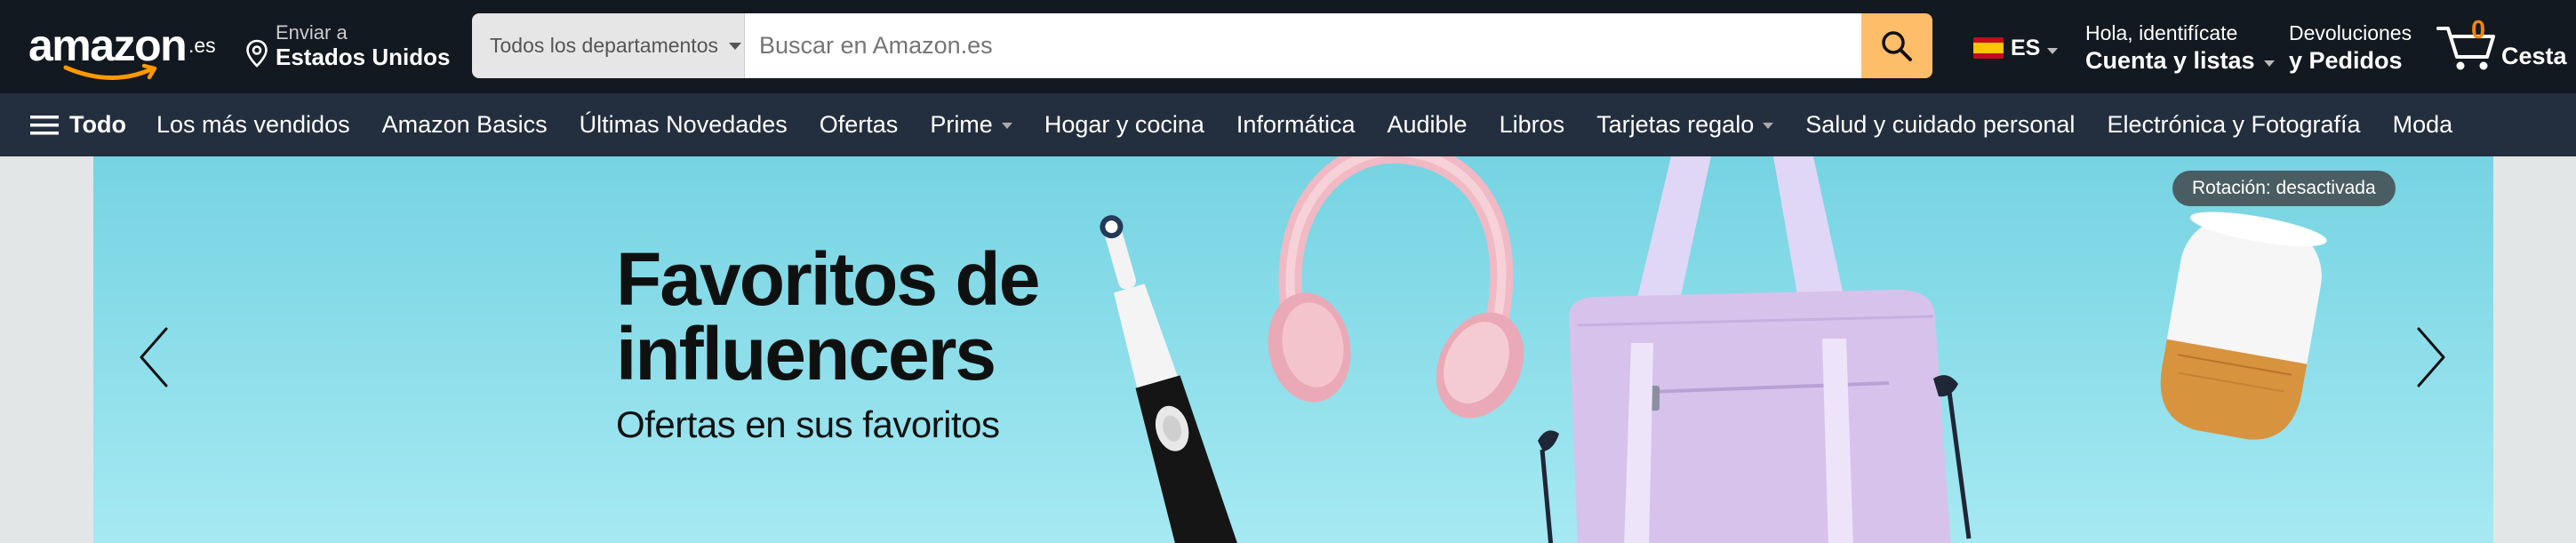 Image resolution: width=2576 pixels, height=543 pixels. I want to click on cart-label: Cesta, so click(2534, 56).